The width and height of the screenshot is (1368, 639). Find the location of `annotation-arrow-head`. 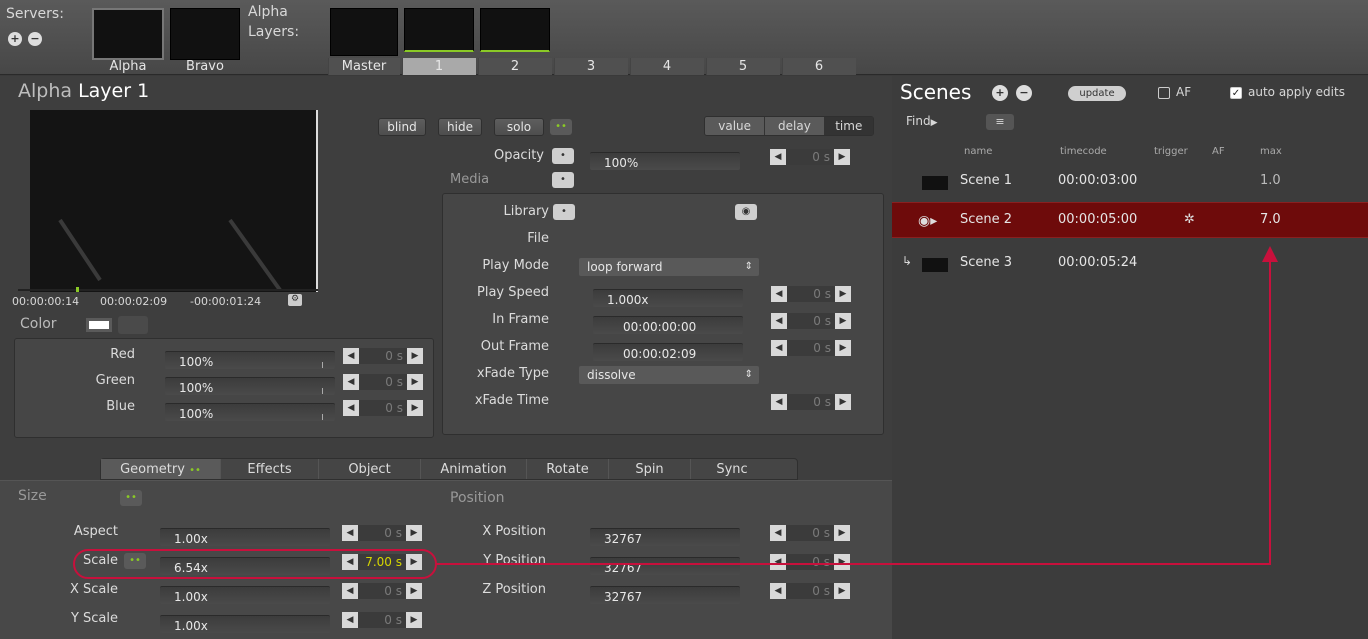

annotation-arrow-head is located at coordinates (1270, 254).